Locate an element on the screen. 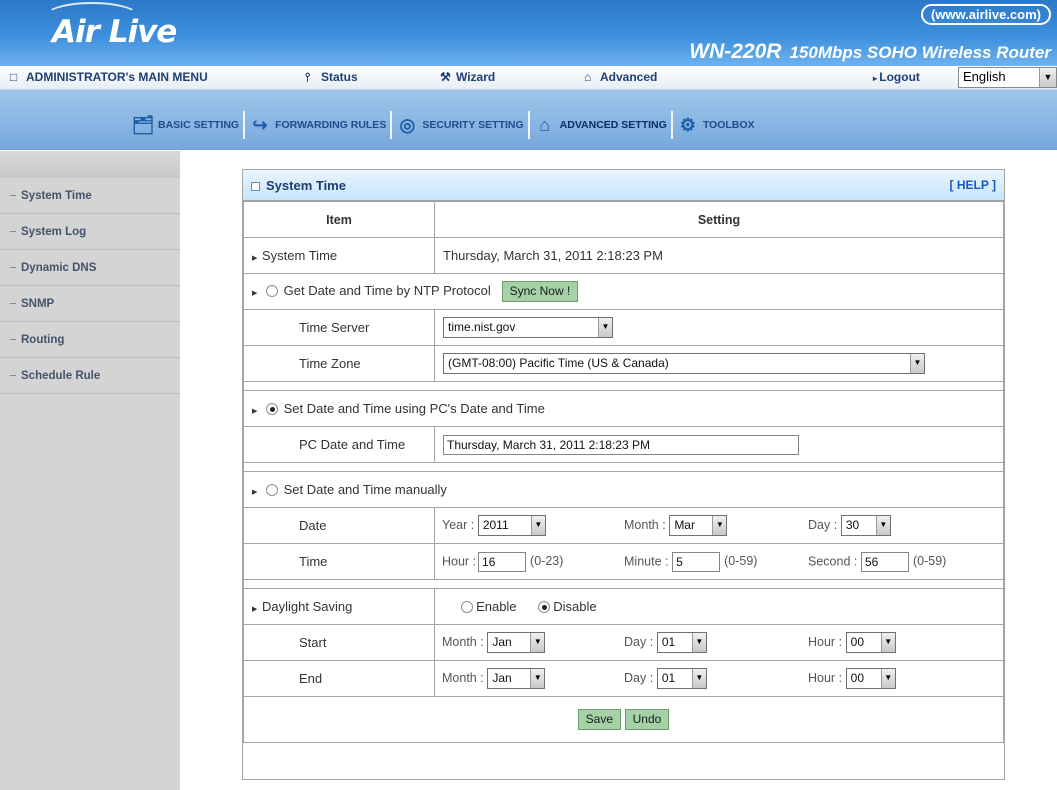 The width and height of the screenshot is (1057, 790). tab-forwarding-rules: ↪ FORWARDING RULES is located at coordinates (316, 125).